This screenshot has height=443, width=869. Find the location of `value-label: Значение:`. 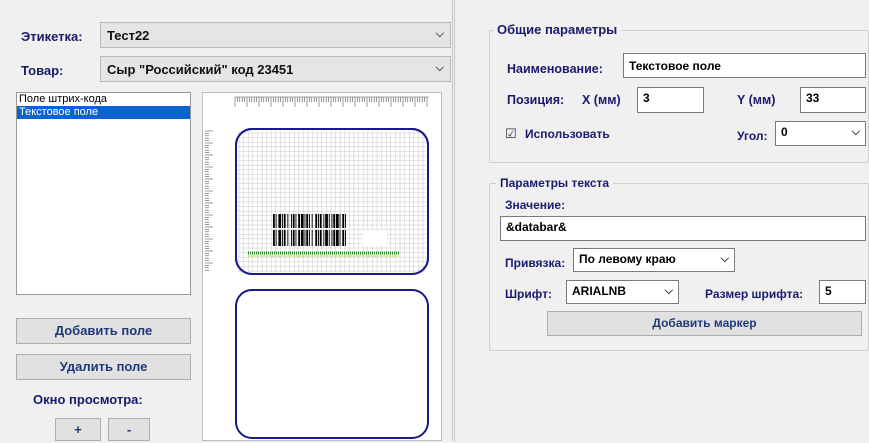

value-label: Значение: is located at coordinates (535, 205).